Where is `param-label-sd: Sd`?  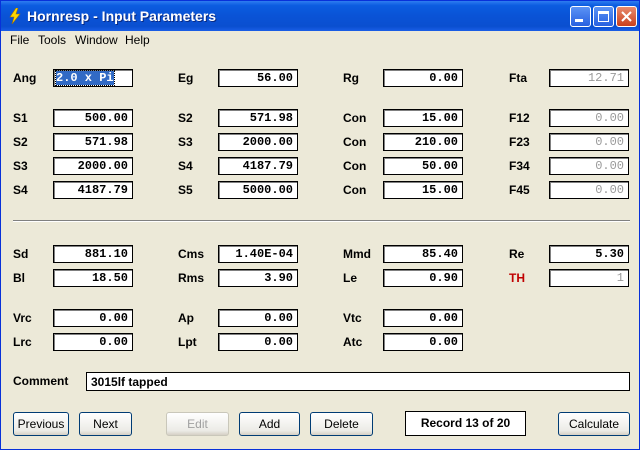 param-label-sd: Sd is located at coordinates (21, 254).